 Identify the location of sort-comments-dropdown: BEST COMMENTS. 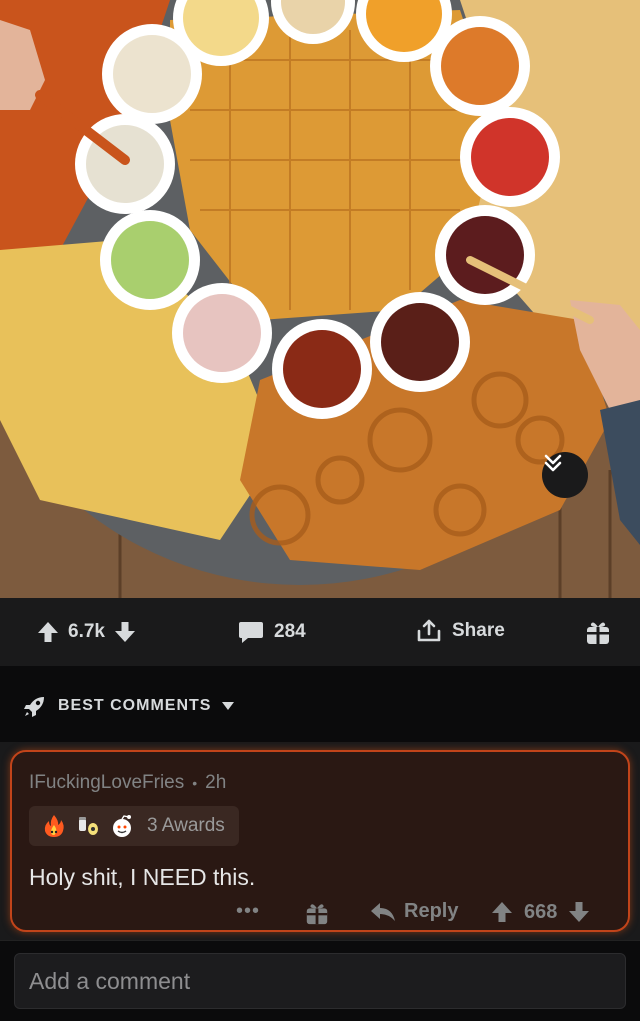
(128, 706).